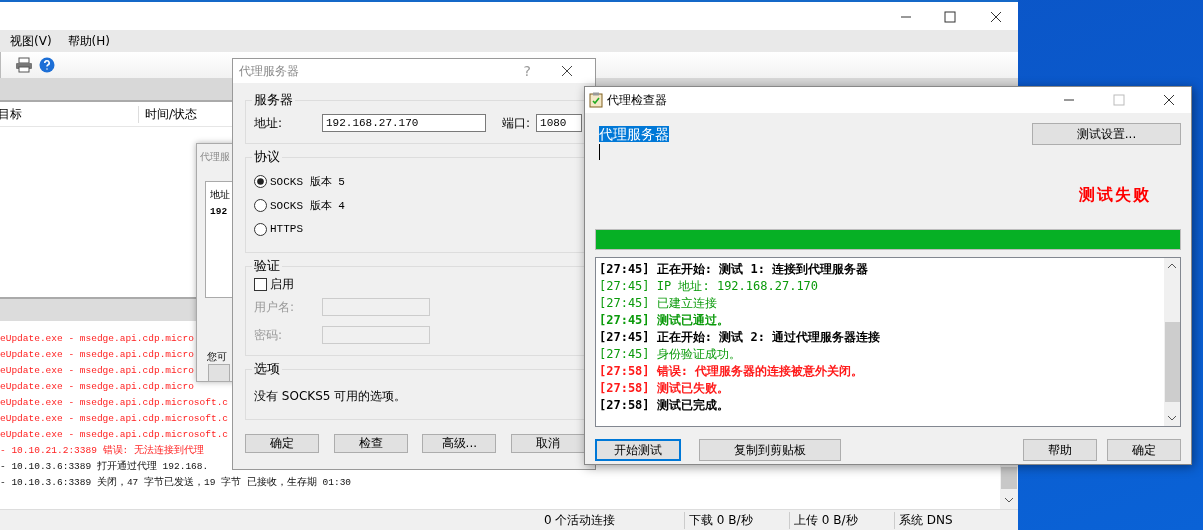  Describe the element at coordinates (734, 269) in the screenshot. I see `log-line: [27:45] 正在开始: 测试 1: 连接到代理服务器` at that location.